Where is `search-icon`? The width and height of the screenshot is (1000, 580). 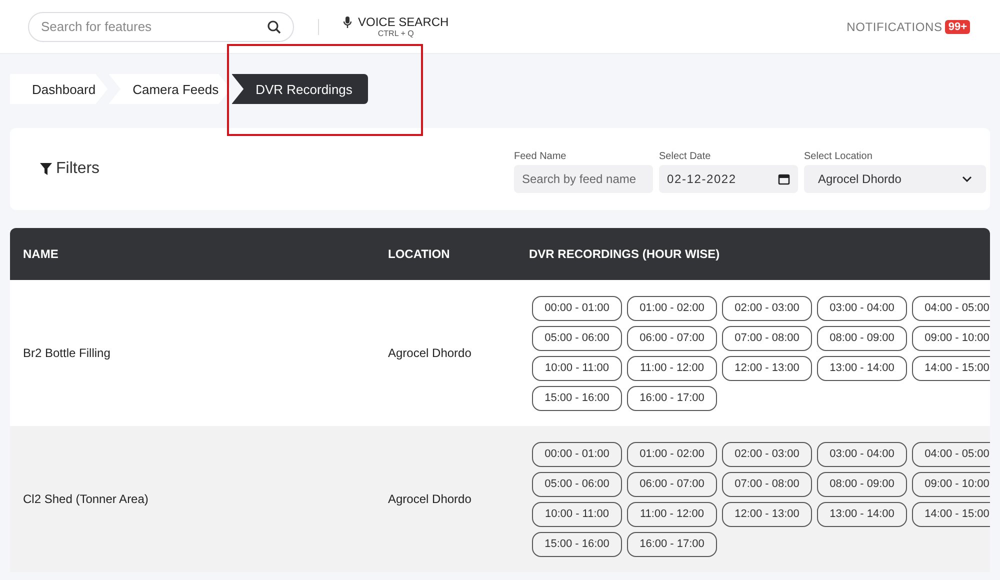
search-icon is located at coordinates (274, 27).